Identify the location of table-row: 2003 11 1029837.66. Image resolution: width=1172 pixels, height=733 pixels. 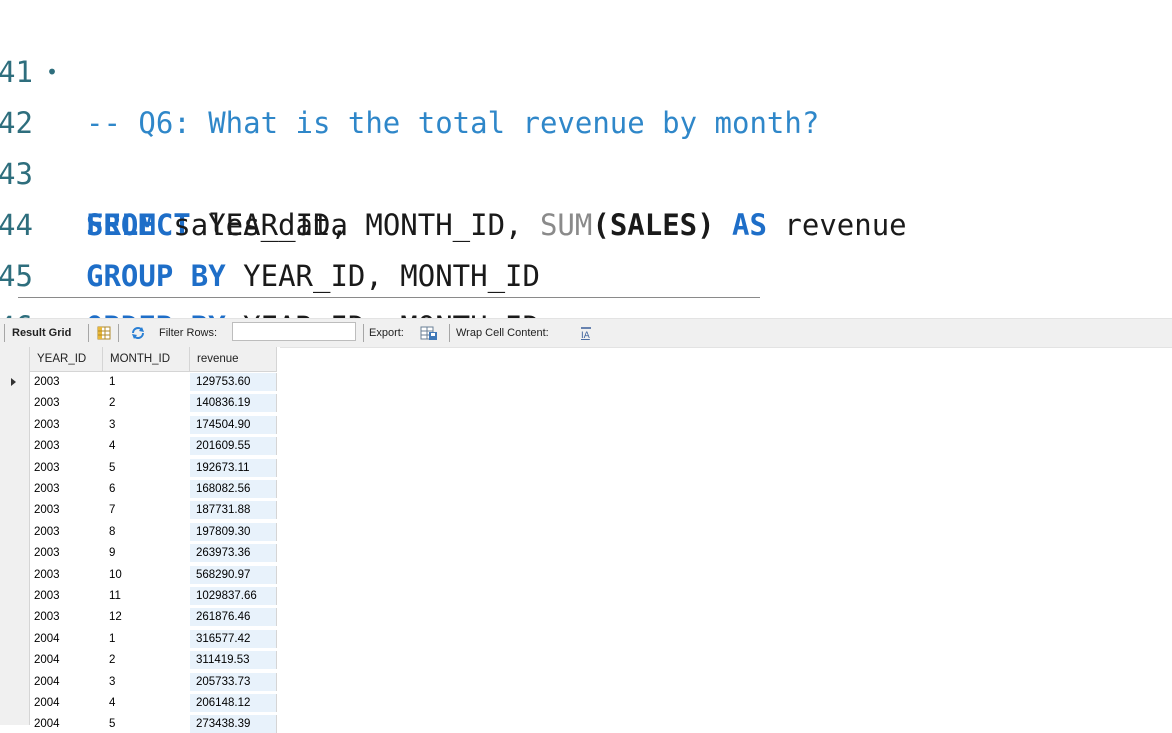
(140, 596).